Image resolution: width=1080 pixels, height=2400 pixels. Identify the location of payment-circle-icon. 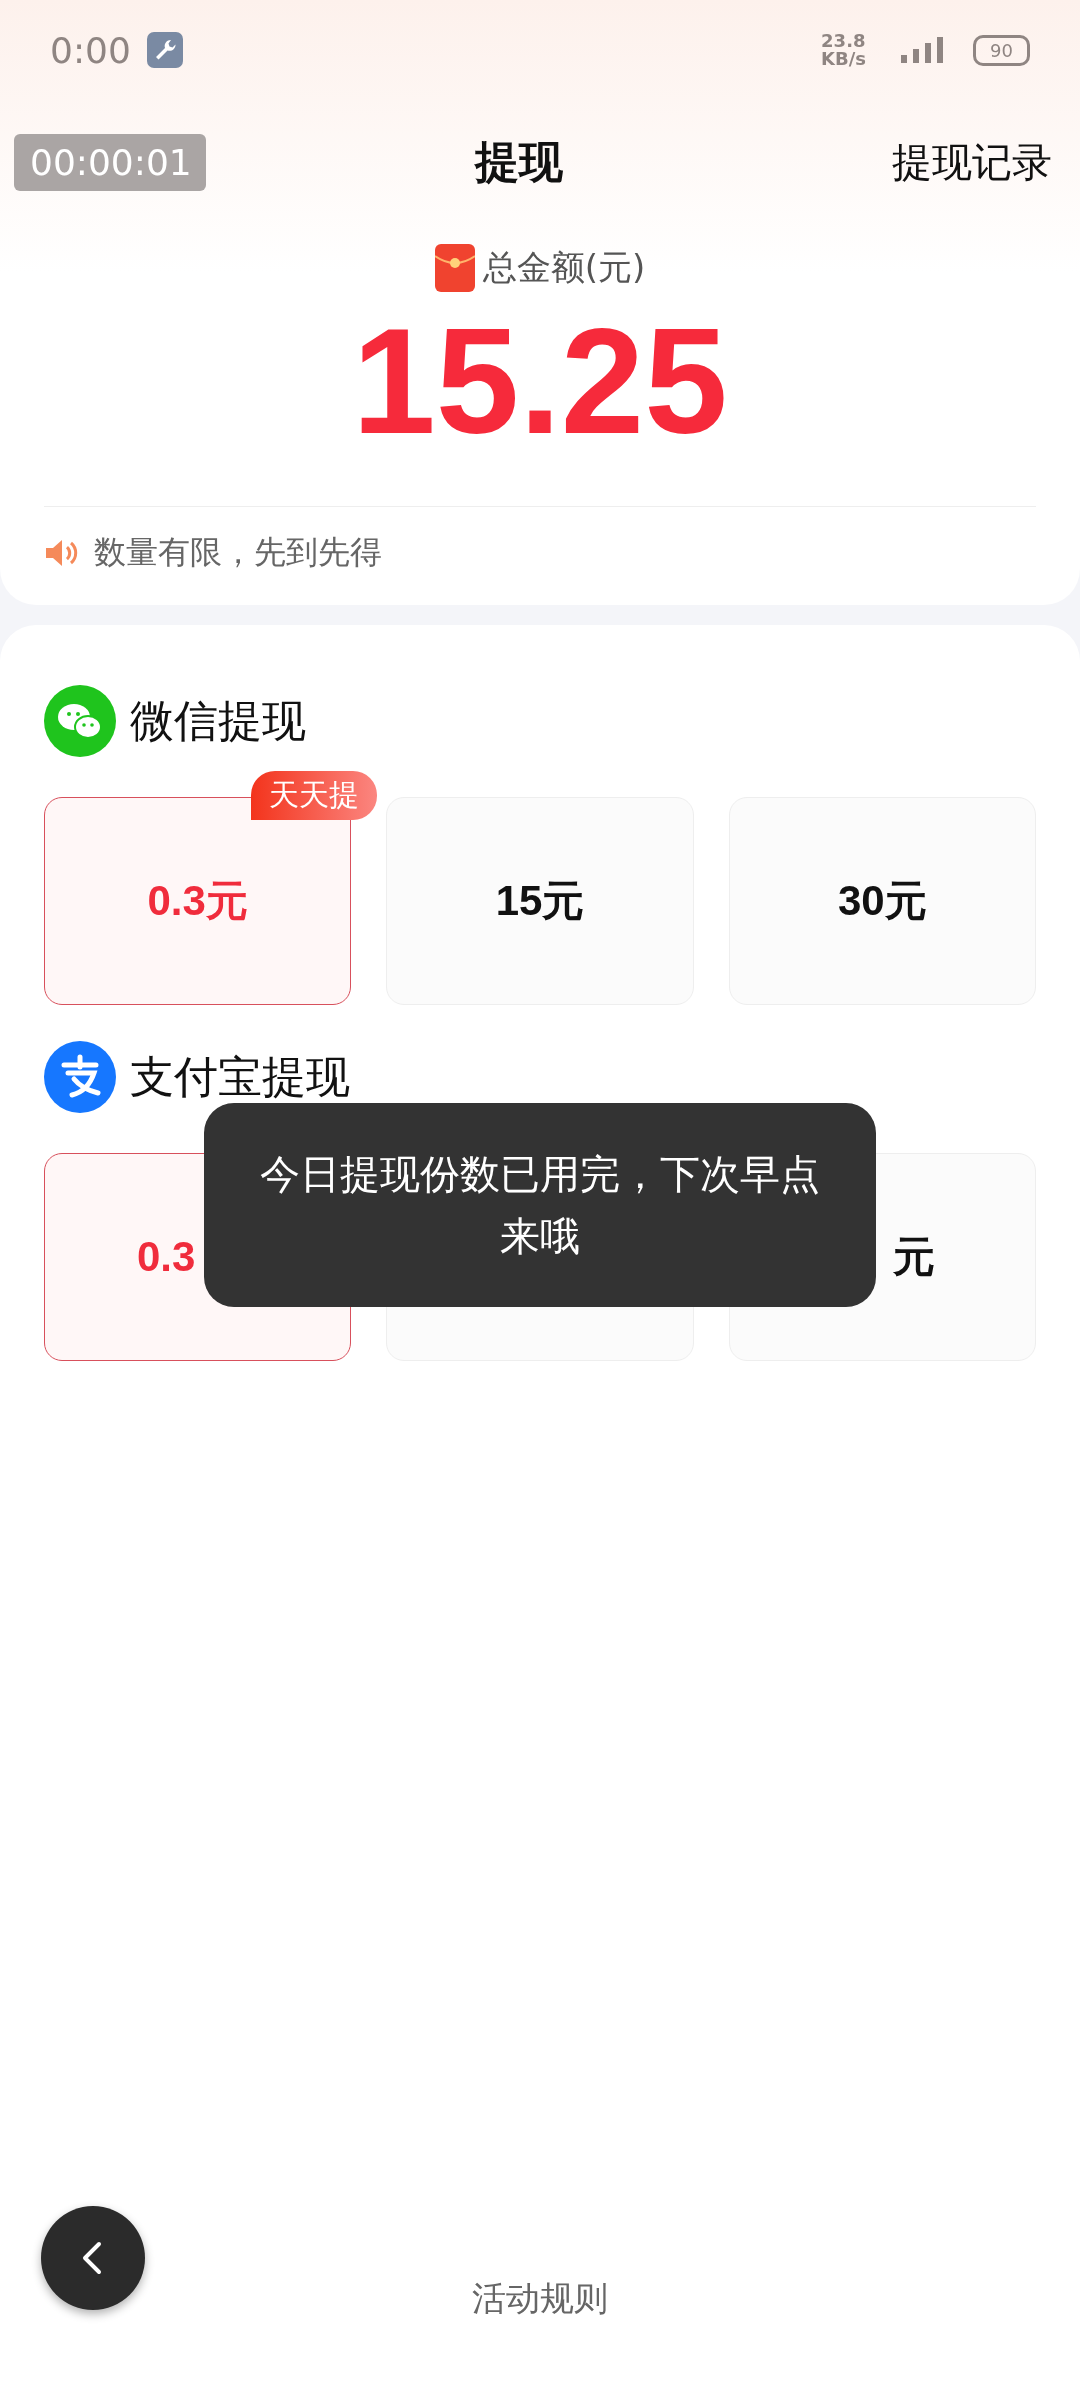
(80, 1077).